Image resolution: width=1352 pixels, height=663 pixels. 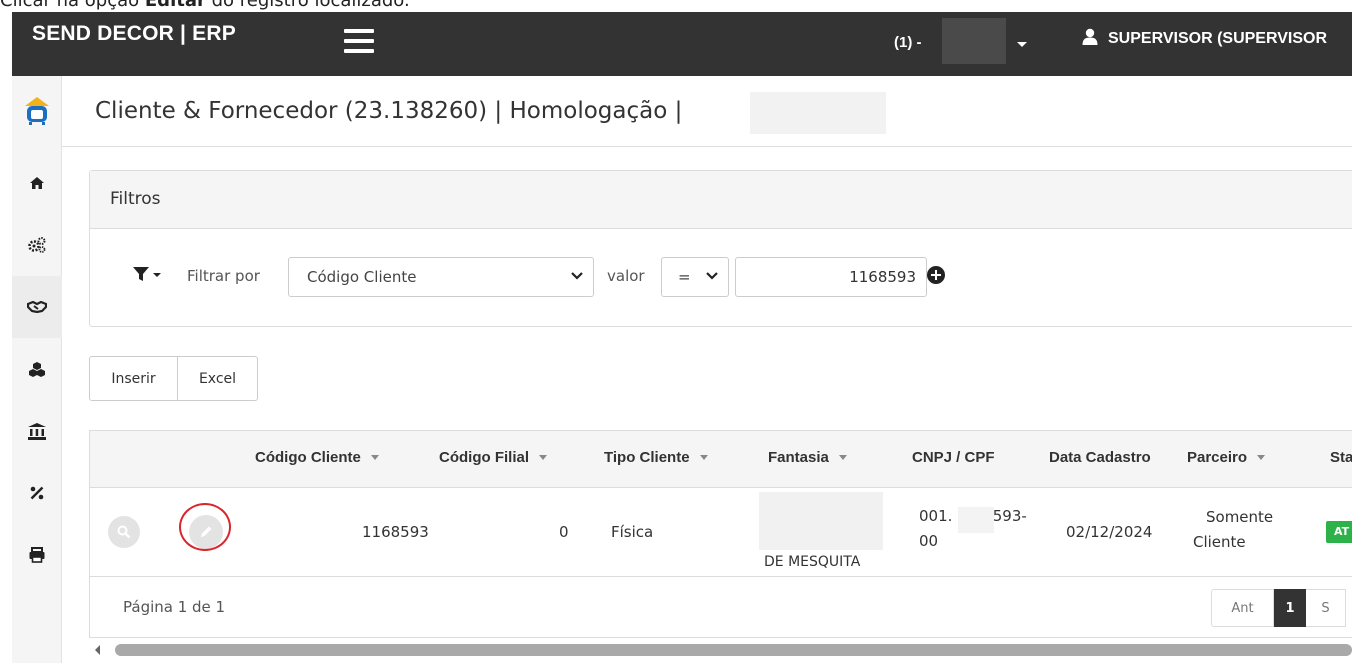 What do you see at coordinates (1341, 457) in the screenshot?
I see `column-header-status: Stat` at bounding box center [1341, 457].